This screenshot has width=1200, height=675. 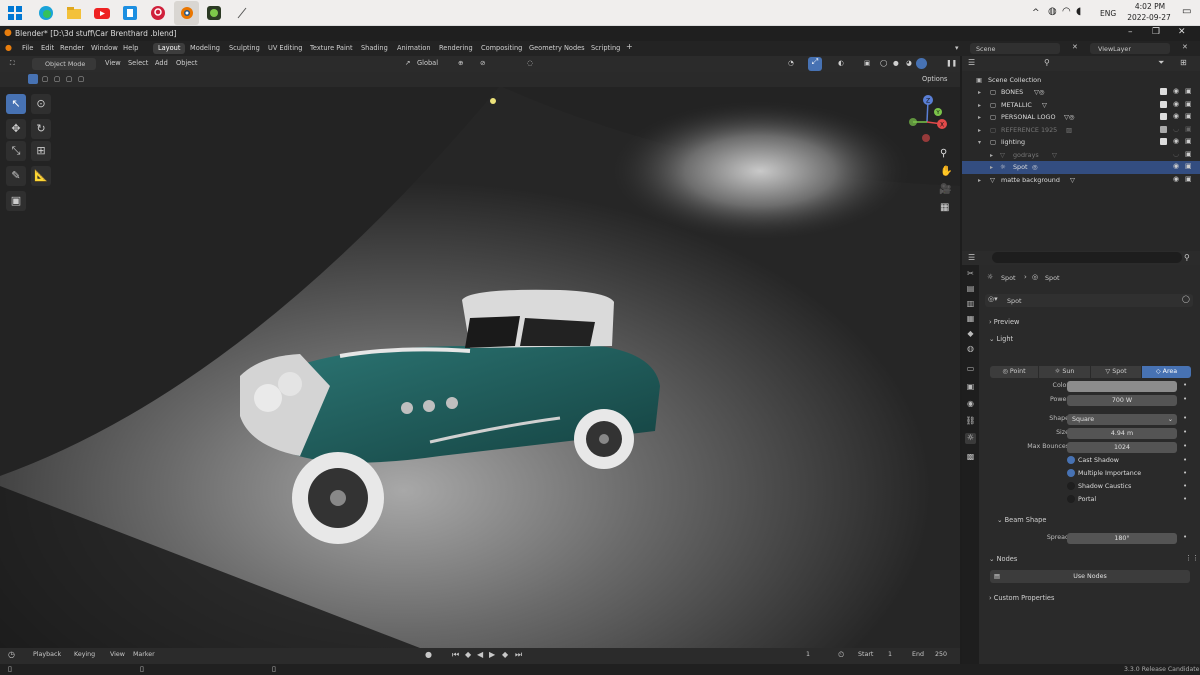 I want to click on options-dropdown: Options, so click(x=934, y=79).